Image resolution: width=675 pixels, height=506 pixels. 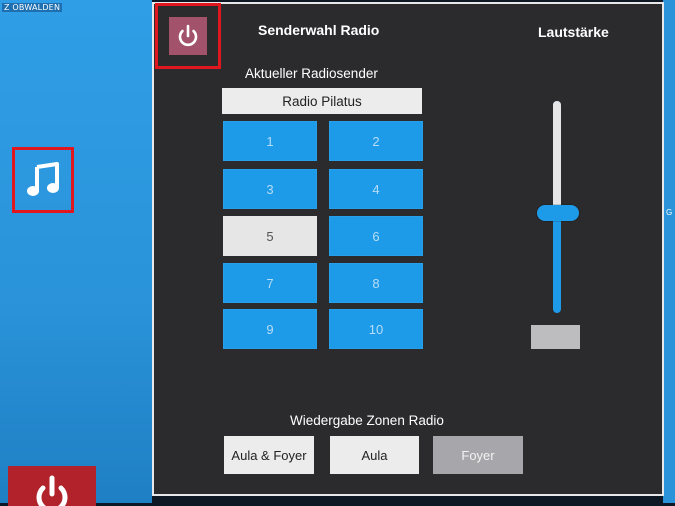 What do you see at coordinates (319, 30) in the screenshot?
I see `panel-title: Senderwahl Radio` at bounding box center [319, 30].